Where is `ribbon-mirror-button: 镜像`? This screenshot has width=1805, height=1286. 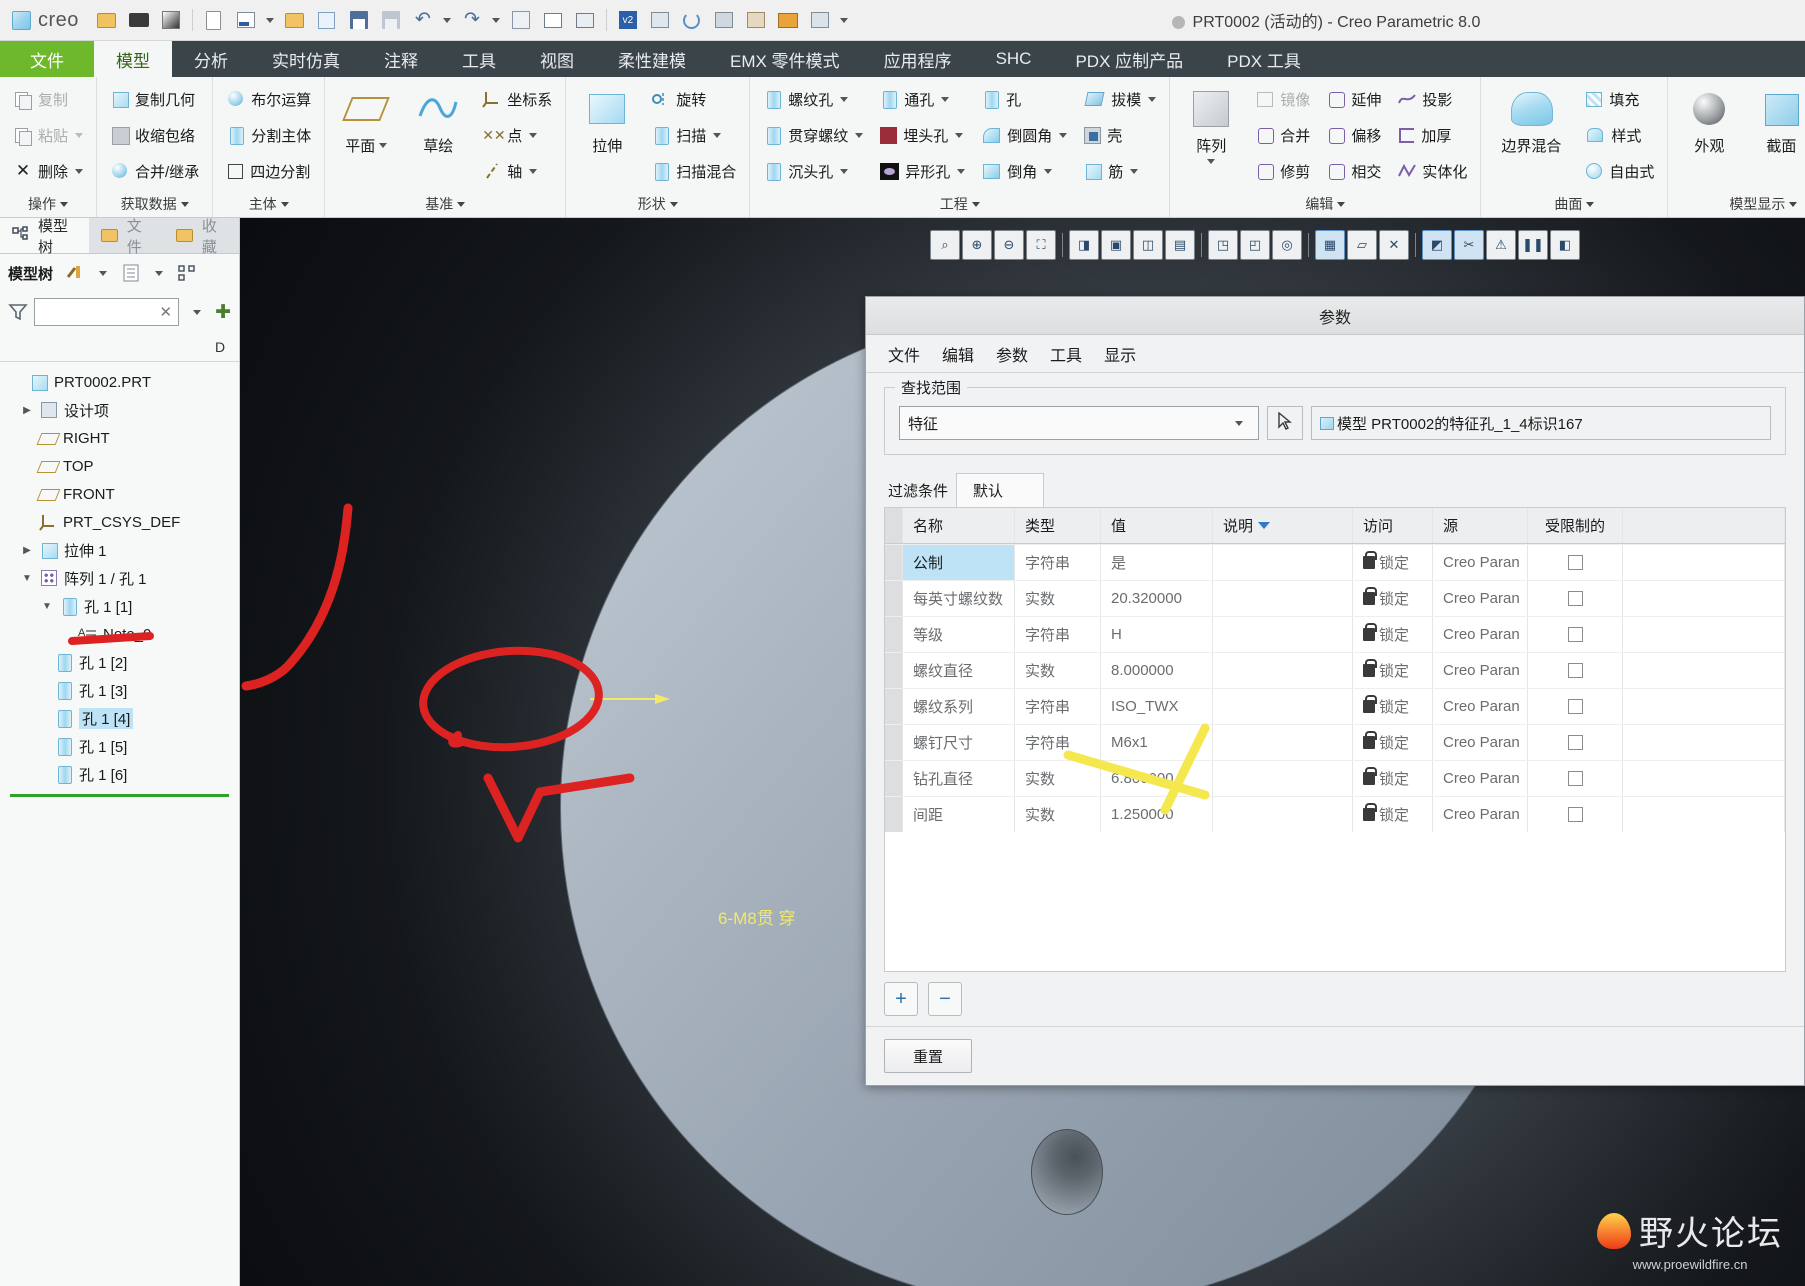 ribbon-mirror-button: 镜像 is located at coordinates (1282, 99).